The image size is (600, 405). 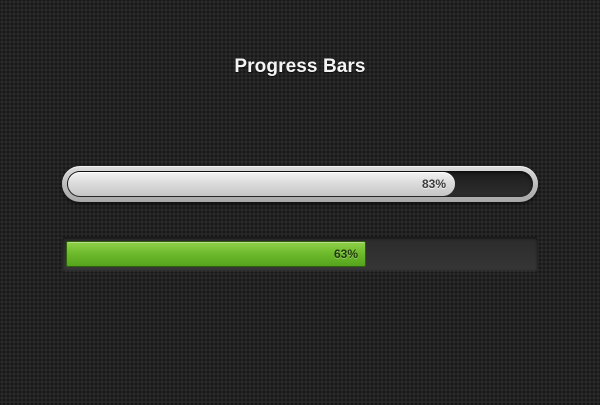 I want to click on progress-bar-green: 63%, so click(x=300, y=254).